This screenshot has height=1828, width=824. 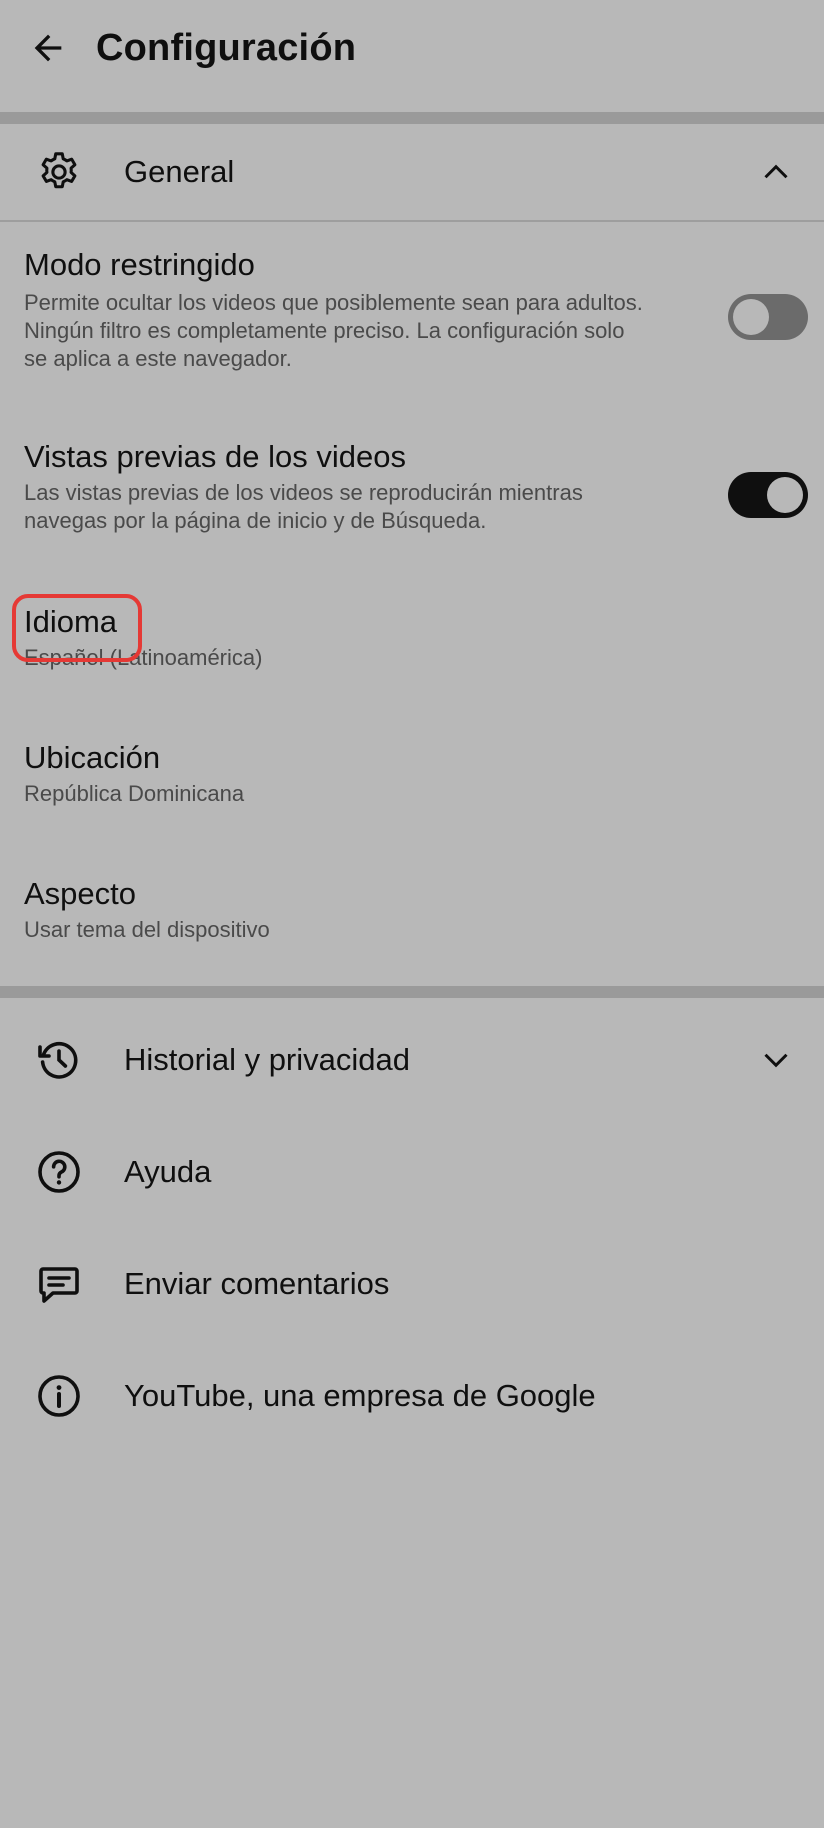 What do you see at coordinates (412, 221) in the screenshot?
I see `section-divider` at bounding box center [412, 221].